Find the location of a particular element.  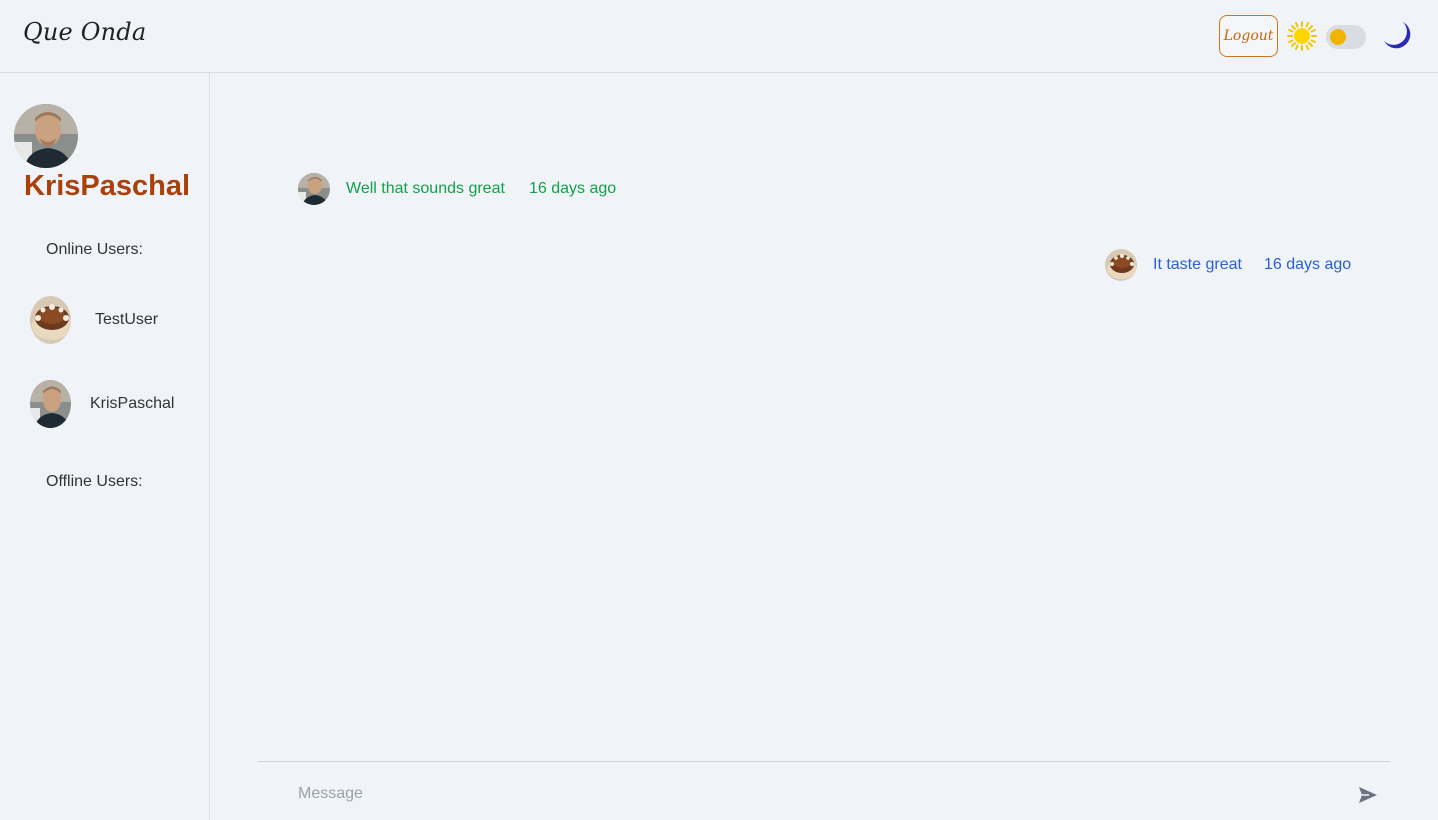

online-user-item: KrisPaschal is located at coordinates (104, 405).